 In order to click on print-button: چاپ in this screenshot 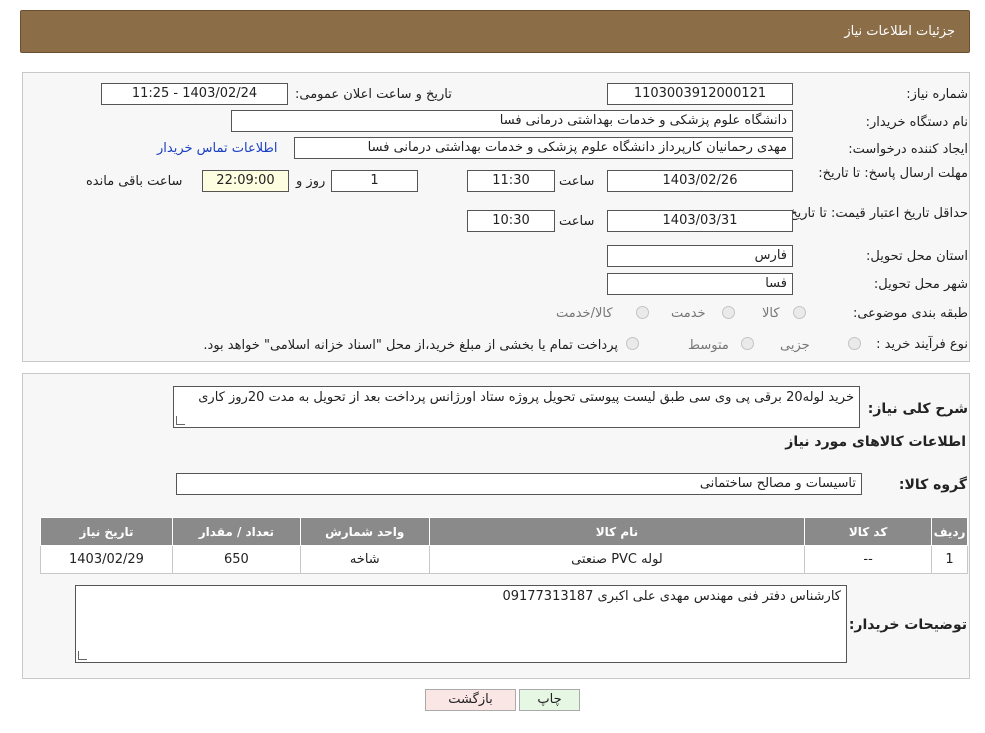, I will do `click(549, 700)`.